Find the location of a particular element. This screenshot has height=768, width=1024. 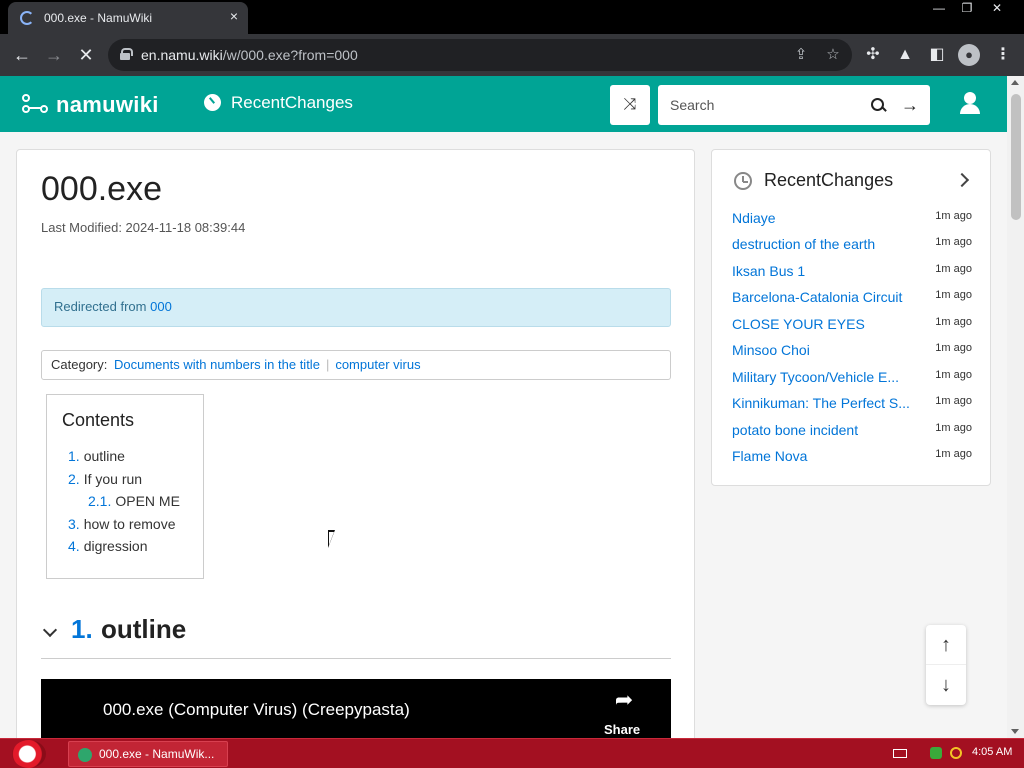

toc-item: 3. how to remove is located at coordinates (122, 524).